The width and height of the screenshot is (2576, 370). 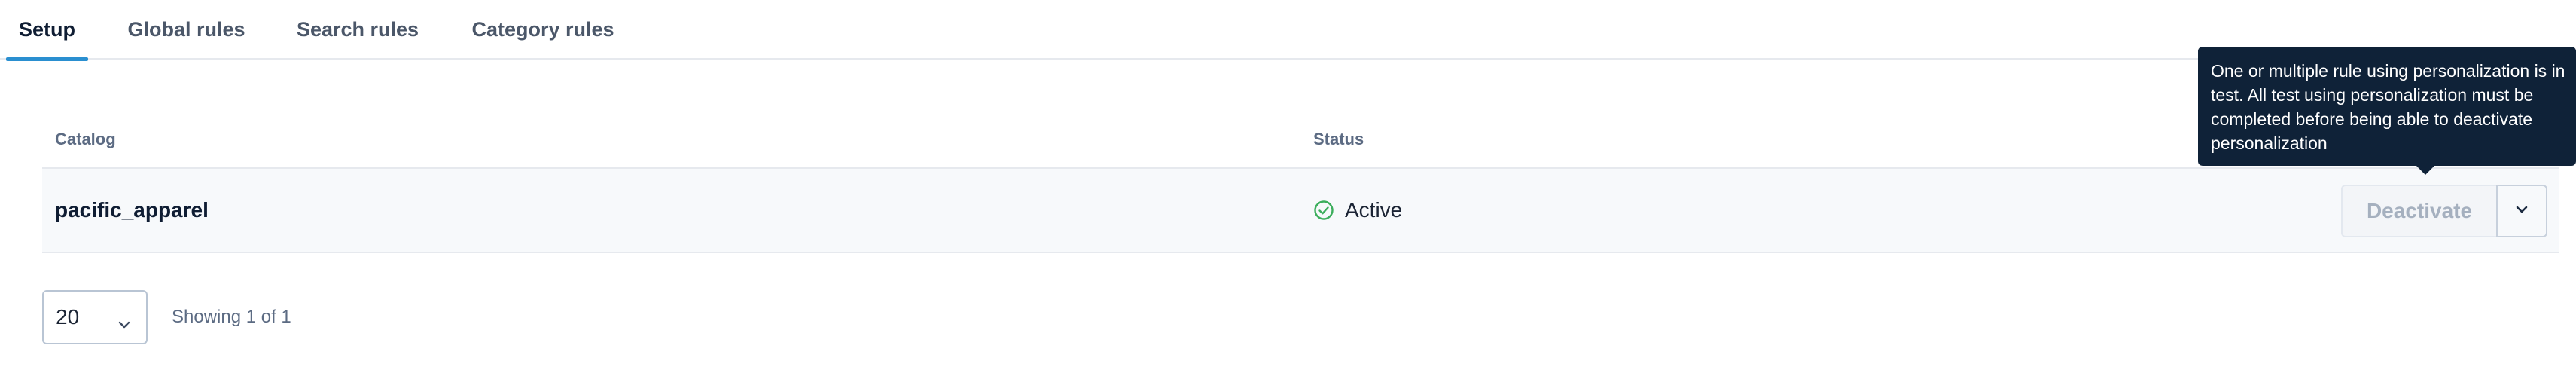 What do you see at coordinates (85, 139) in the screenshot?
I see `column-header-catalog: Catalog` at bounding box center [85, 139].